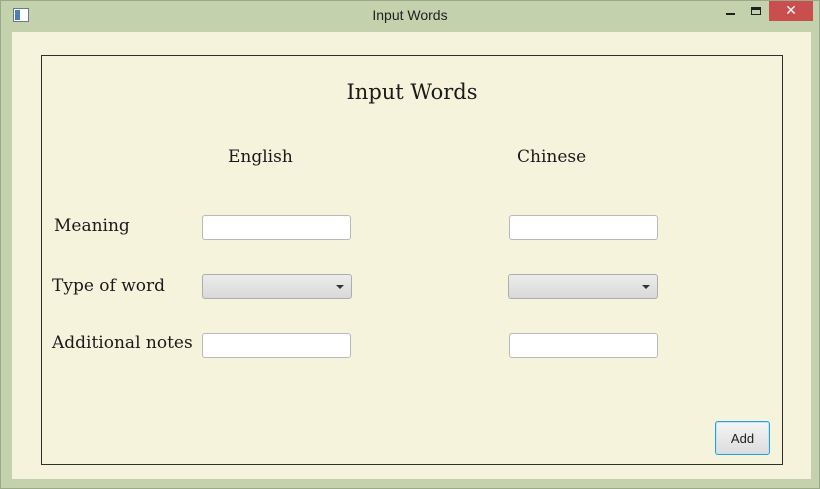  Describe the element at coordinates (583, 227) in the screenshot. I see `chinese-meaning-input` at that location.